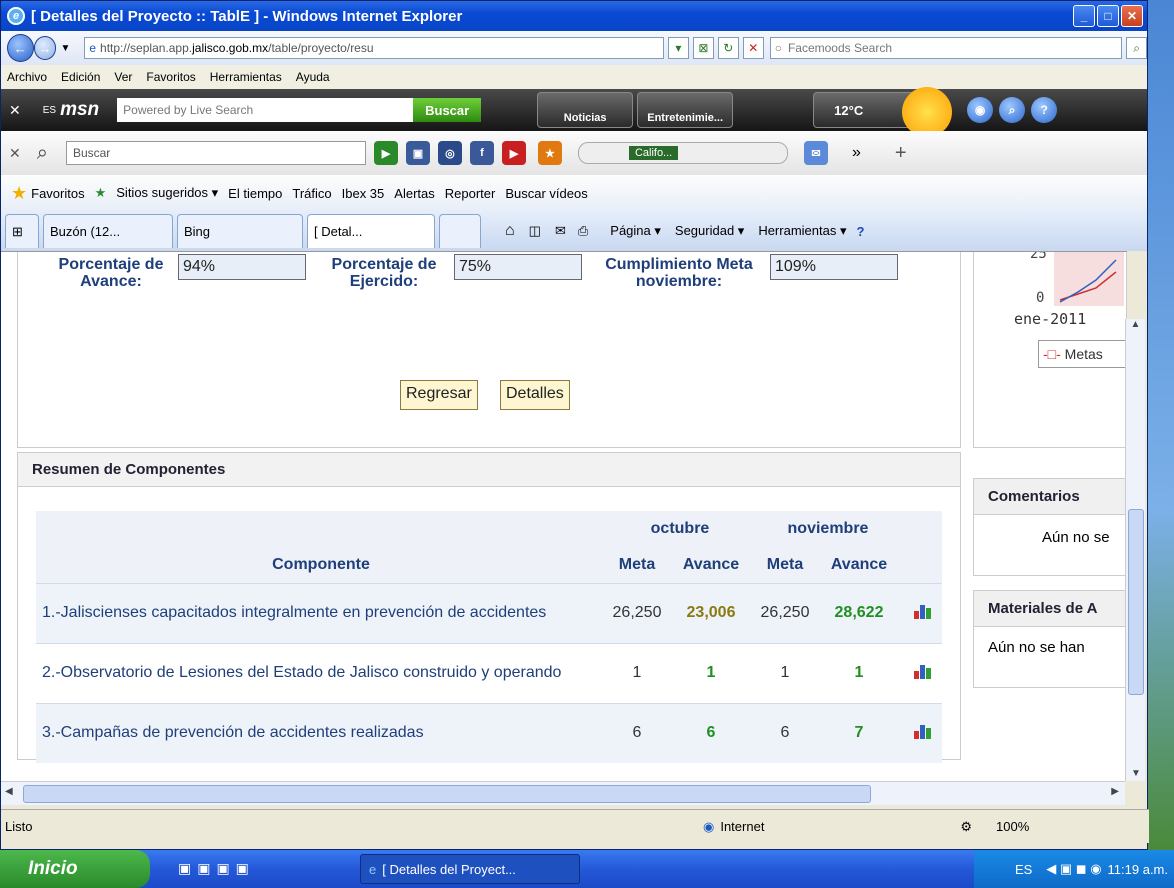 Image resolution: width=1174 pixels, height=888 pixels. Describe the element at coordinates (15, 153) in the screenshot. I see `close-toolbar2-icon: ✕` at that location.